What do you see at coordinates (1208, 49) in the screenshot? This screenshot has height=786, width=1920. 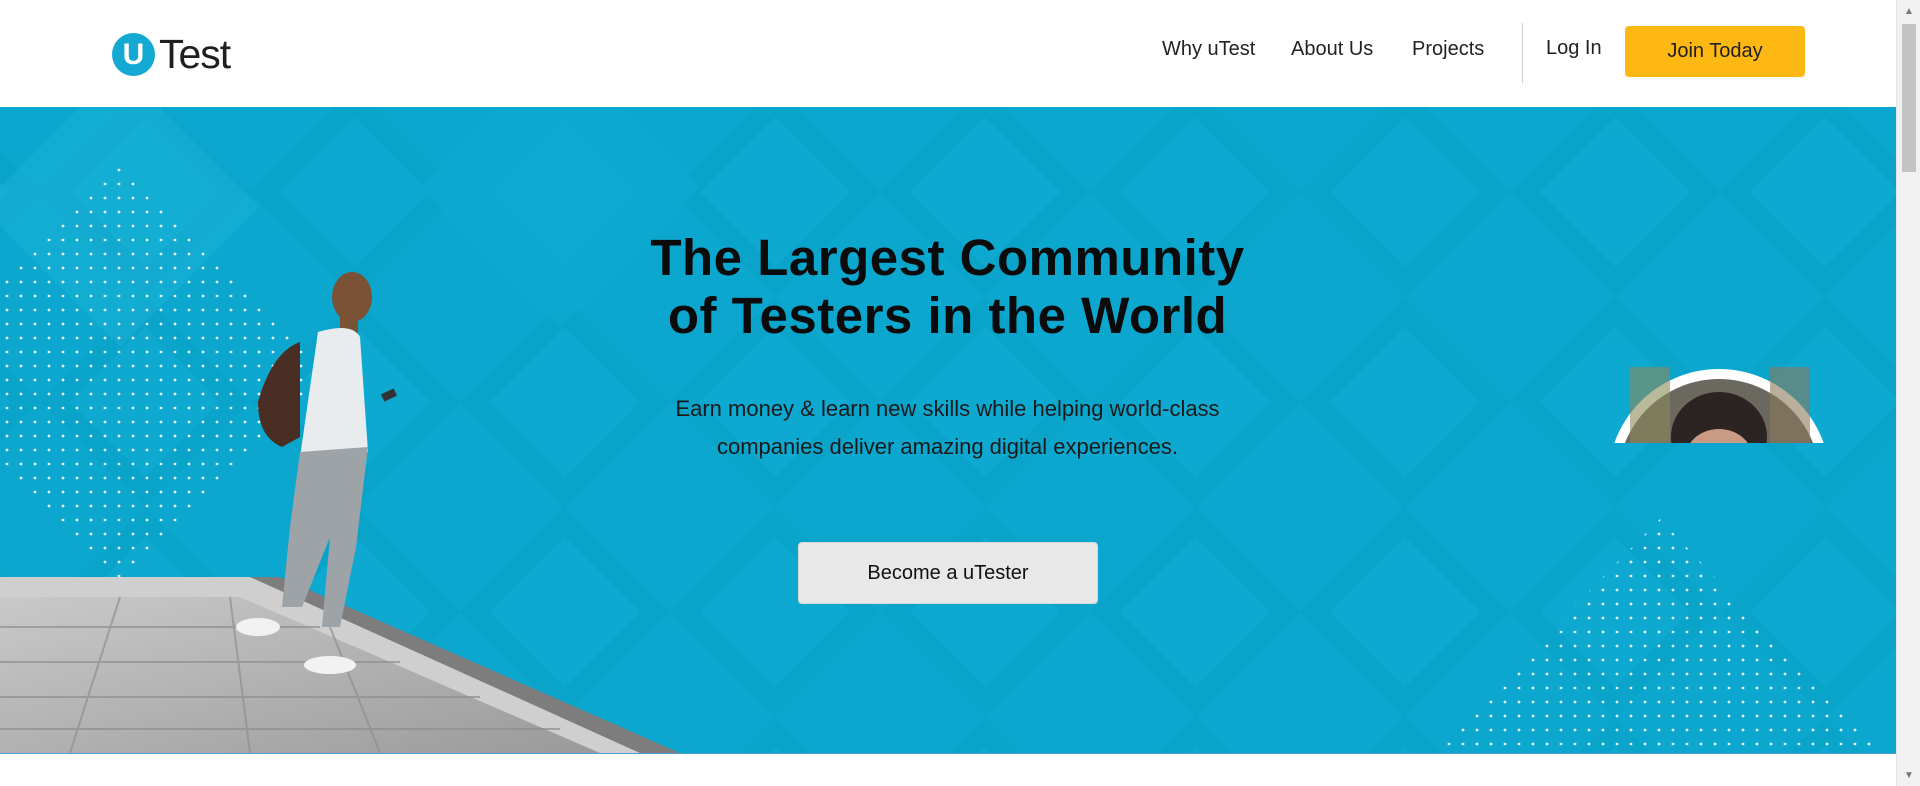 I see `nav-link-why-utest: Why uTest` at bounding box center [1208, 49].